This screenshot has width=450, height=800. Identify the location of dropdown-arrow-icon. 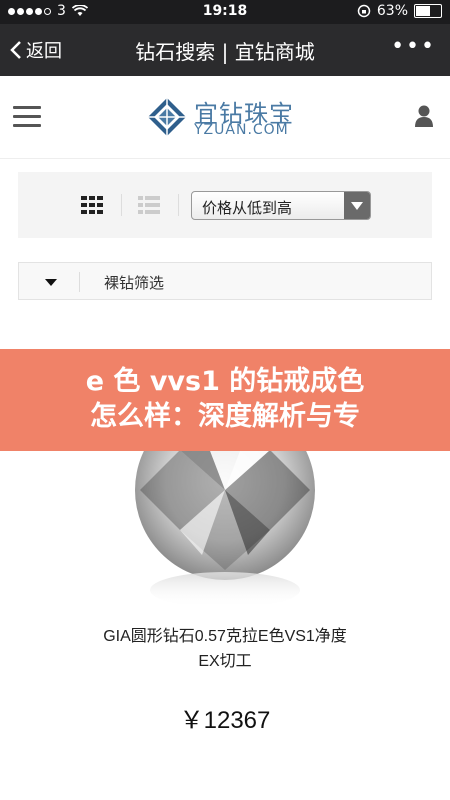
(357, 205).